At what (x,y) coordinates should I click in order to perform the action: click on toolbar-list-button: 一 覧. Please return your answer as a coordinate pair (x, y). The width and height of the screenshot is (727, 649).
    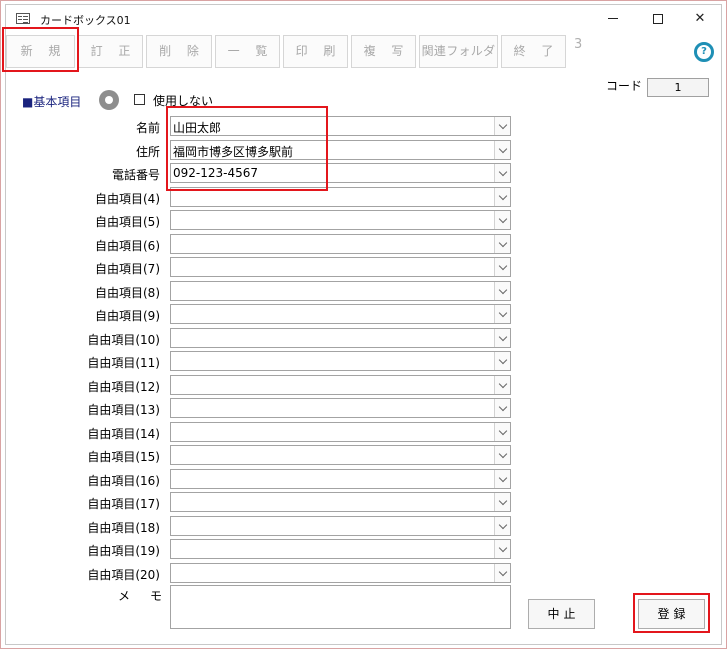
    Looking at the image, I should click on (247, 51).